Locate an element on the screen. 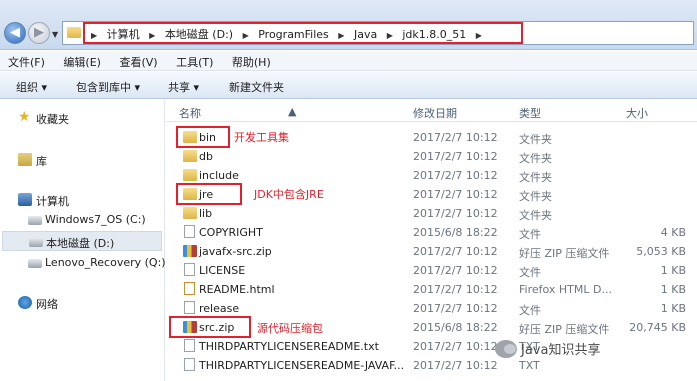 This screenshot has width=697, height=381. file-row: COPYRIGHT 2015/6/8 18:22 文件 4 KB is located at coordinates (431, 232).